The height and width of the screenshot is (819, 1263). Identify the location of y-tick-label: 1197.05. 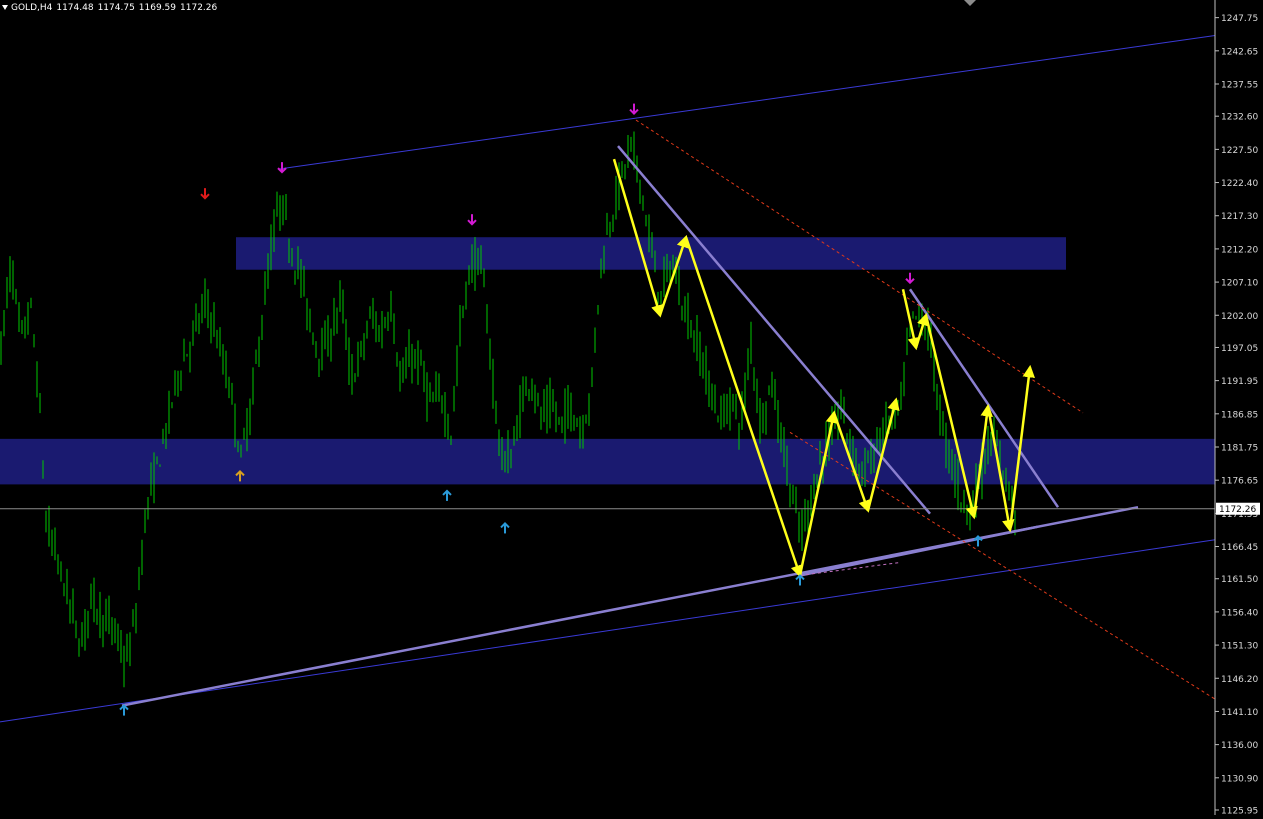
(1239, 349).